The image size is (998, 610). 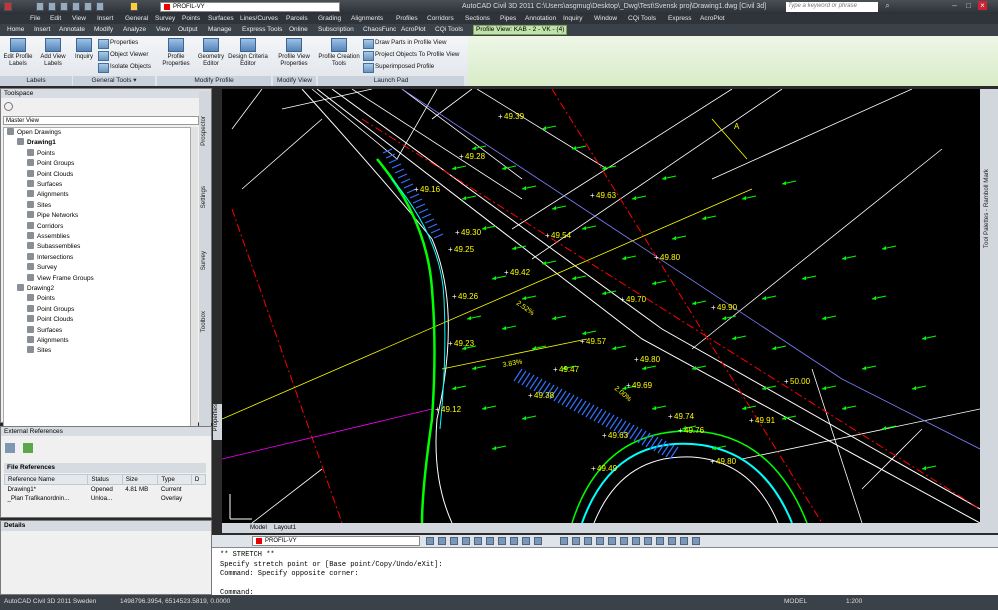 What do you see at coordinates (84, 49) in the screenshot?
I see `inquiry-button: Inquiry` at bounding box center [84, 49].